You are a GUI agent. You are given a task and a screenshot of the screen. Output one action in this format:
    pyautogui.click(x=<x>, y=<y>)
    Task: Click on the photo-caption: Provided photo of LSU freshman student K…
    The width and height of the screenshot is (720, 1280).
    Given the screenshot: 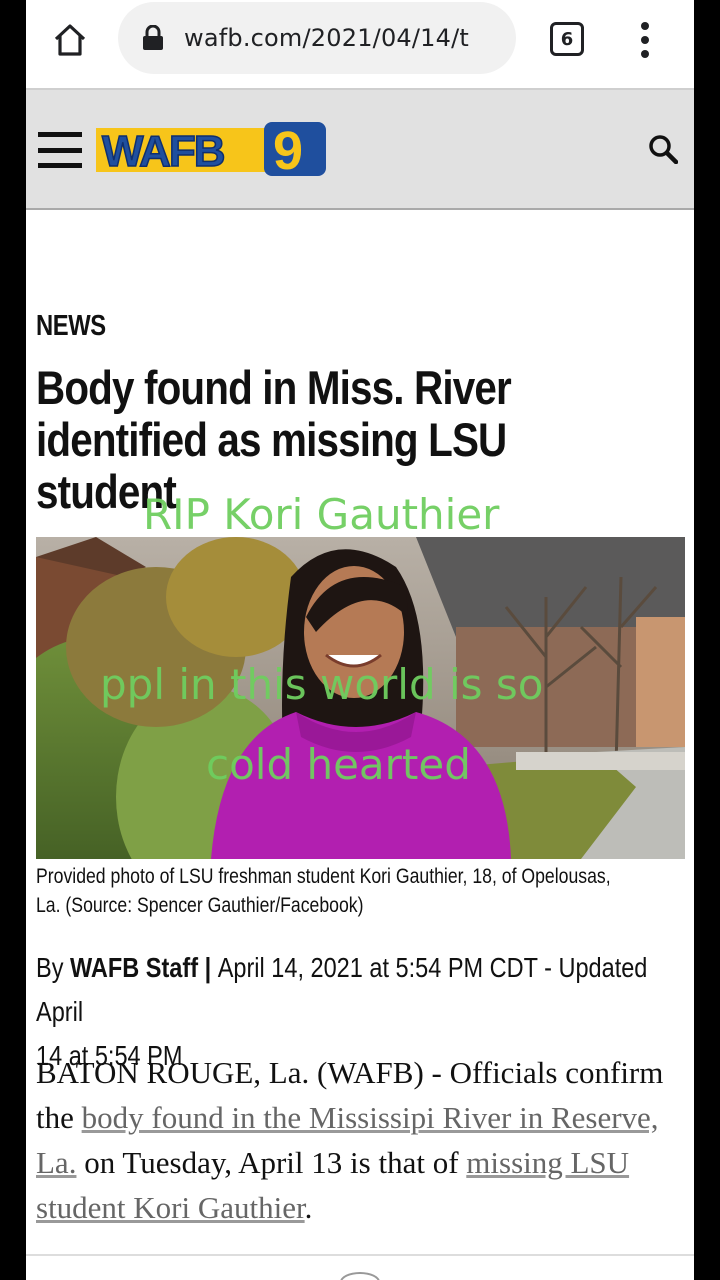 What is the action you would take?
    pyautogui.click(x=355, y=891)
    